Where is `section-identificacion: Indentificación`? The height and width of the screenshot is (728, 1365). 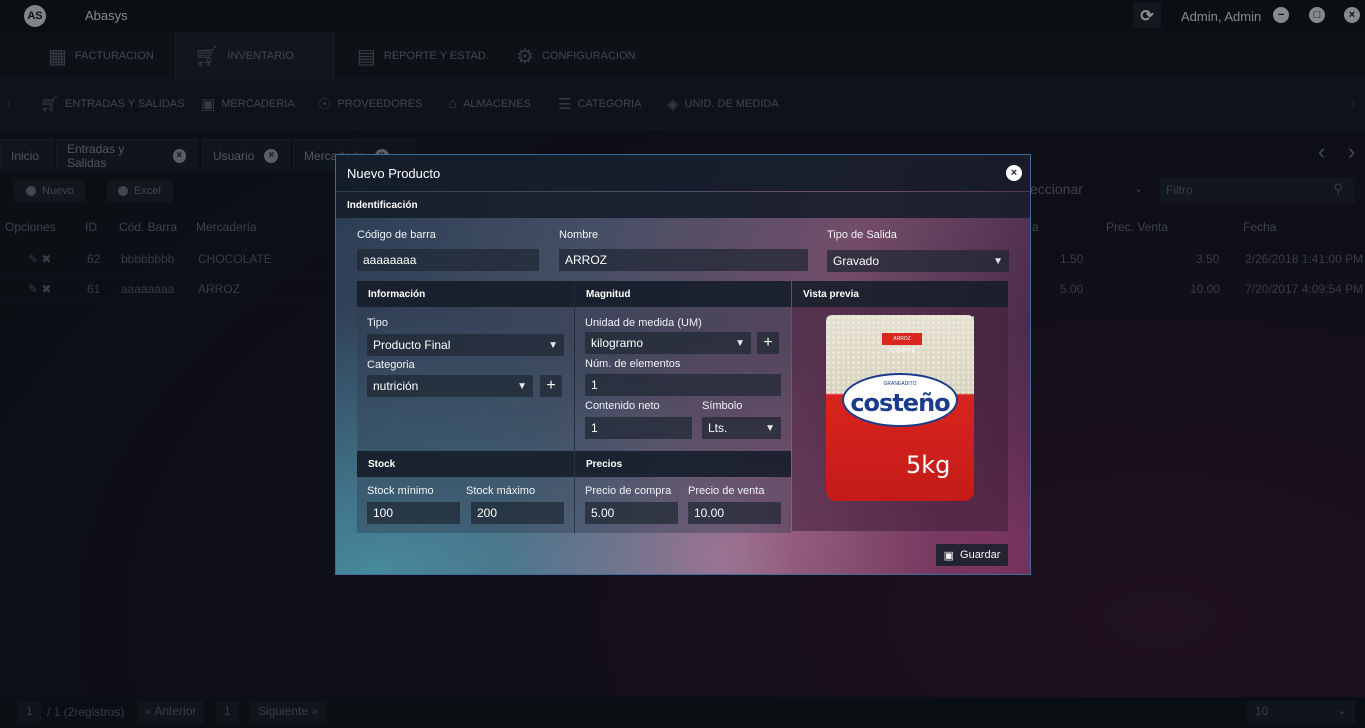 section-identificacion: Indentificación is located at coordinates (683, 205).